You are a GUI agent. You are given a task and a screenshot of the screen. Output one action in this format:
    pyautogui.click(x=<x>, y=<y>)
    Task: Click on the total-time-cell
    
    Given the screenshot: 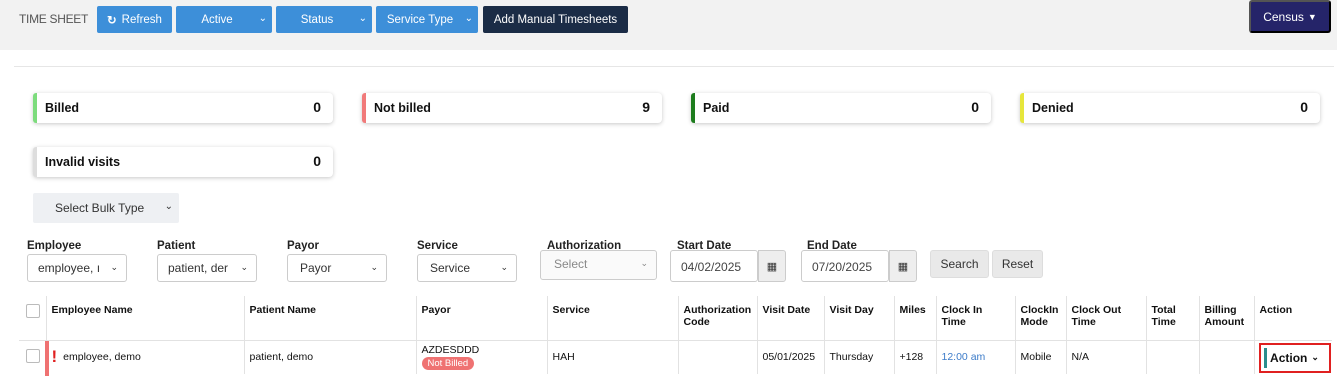 What is the action you would take?
    pyautogui.click(x=1173, y=357)
    